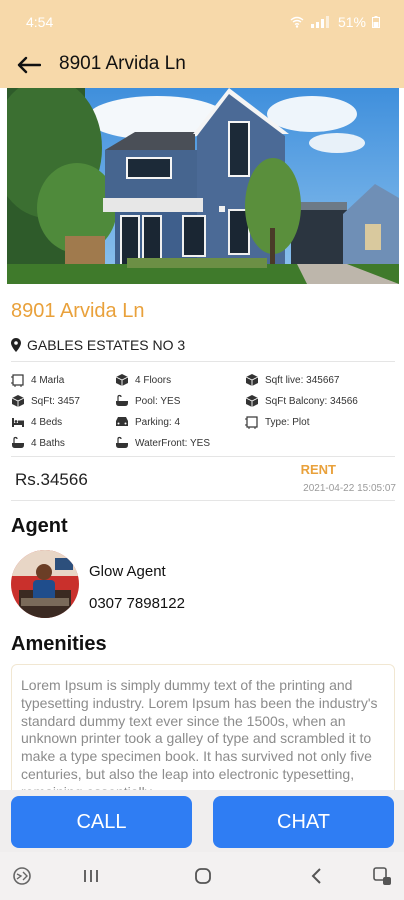 This screenshot has height=900, width=404. I want to click on purpose-badge: RENT, so click(318, 469).